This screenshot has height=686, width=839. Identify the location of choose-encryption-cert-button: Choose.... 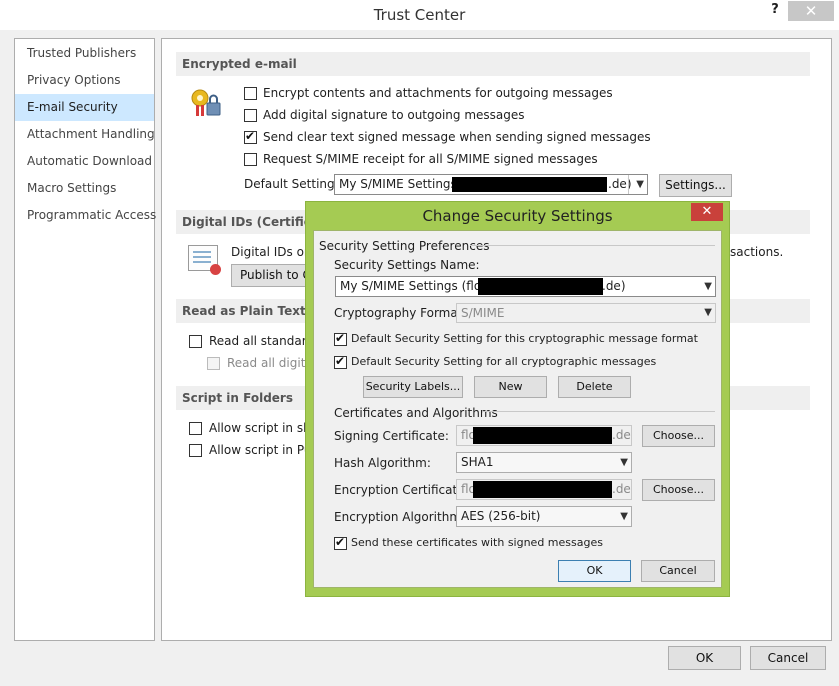
(678, 490).